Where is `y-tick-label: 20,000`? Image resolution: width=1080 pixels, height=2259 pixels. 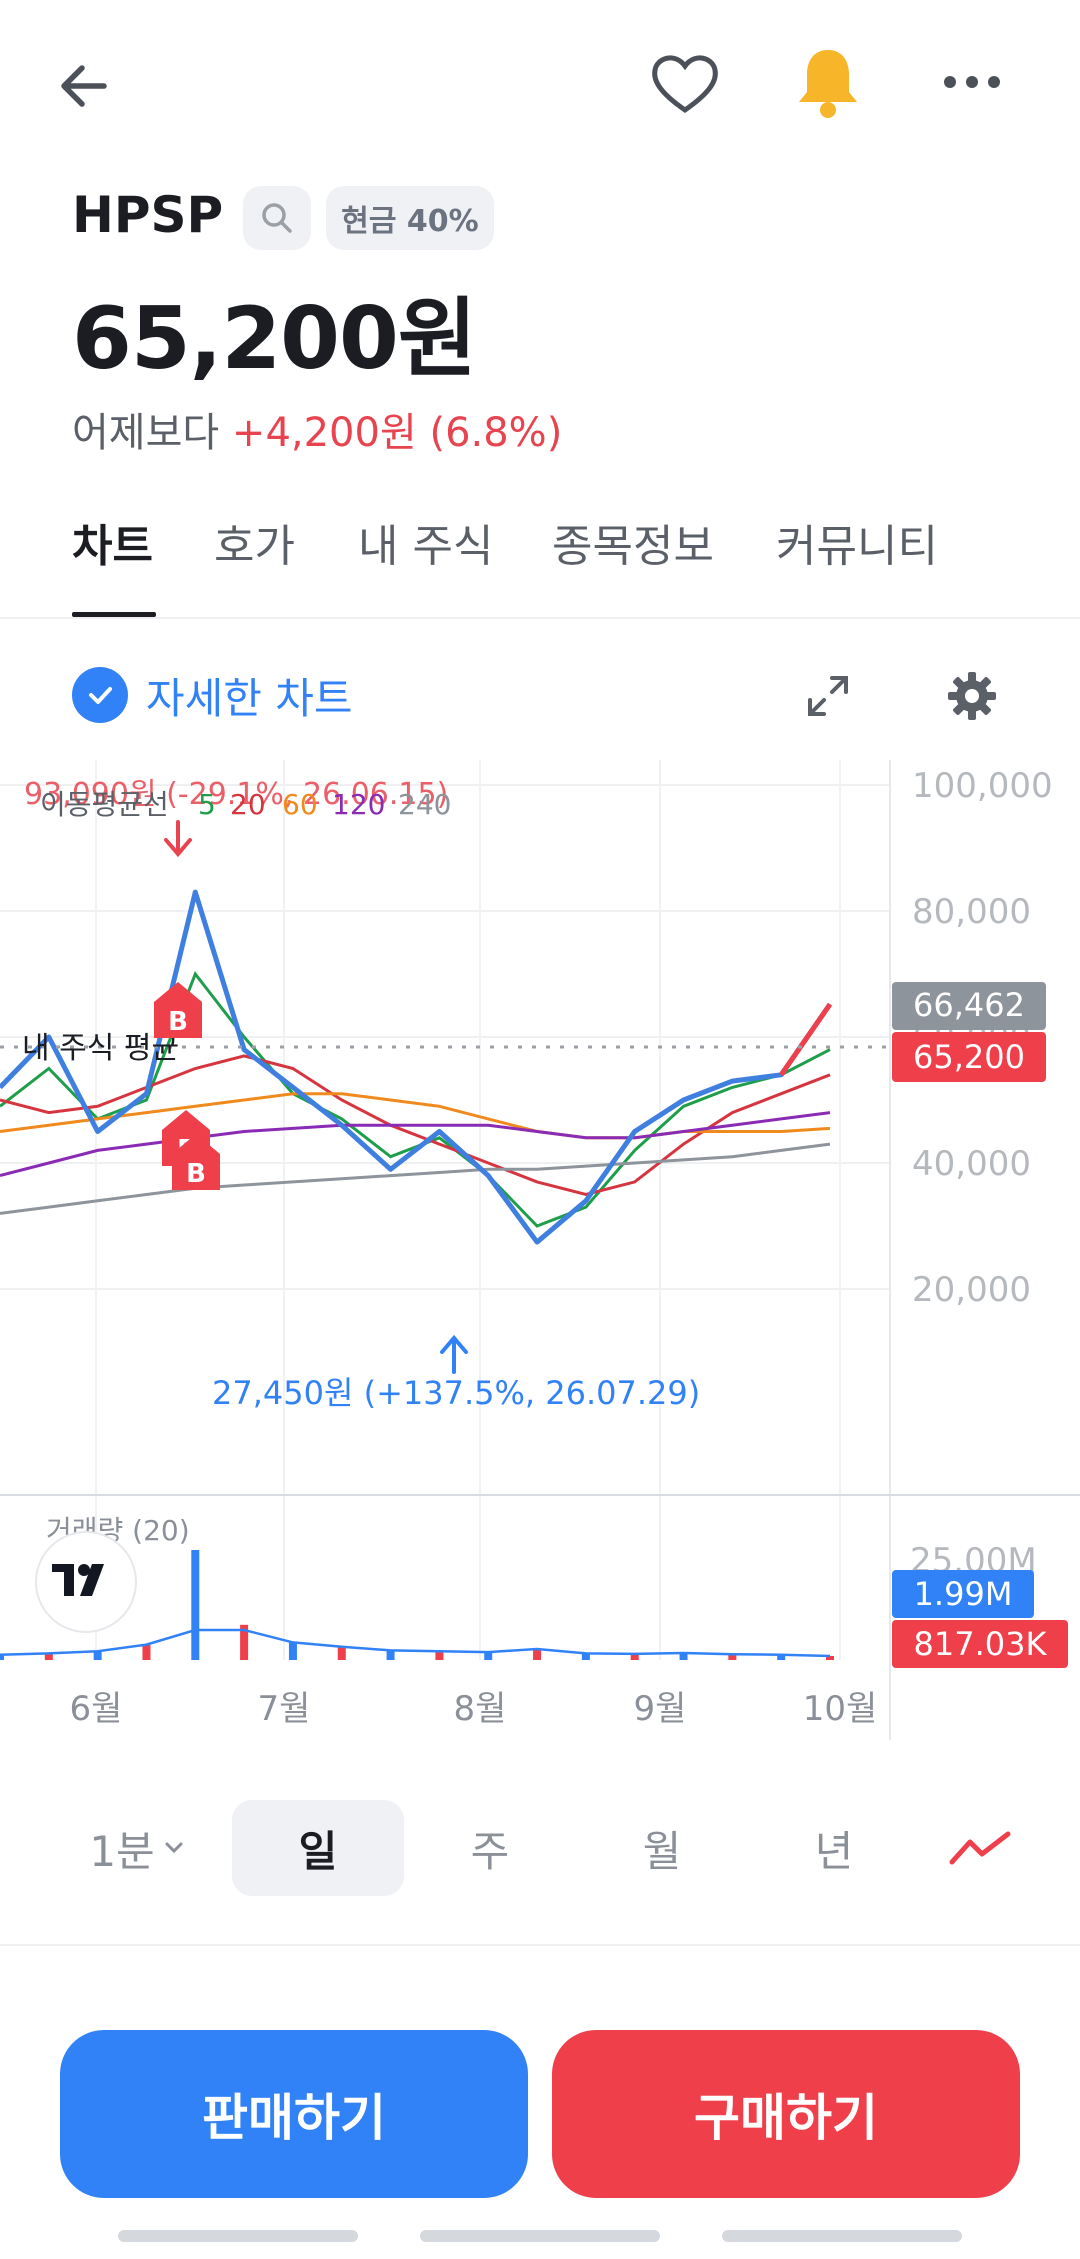
y-tick-label: 20,000 is located at coordinates (971, 1290).